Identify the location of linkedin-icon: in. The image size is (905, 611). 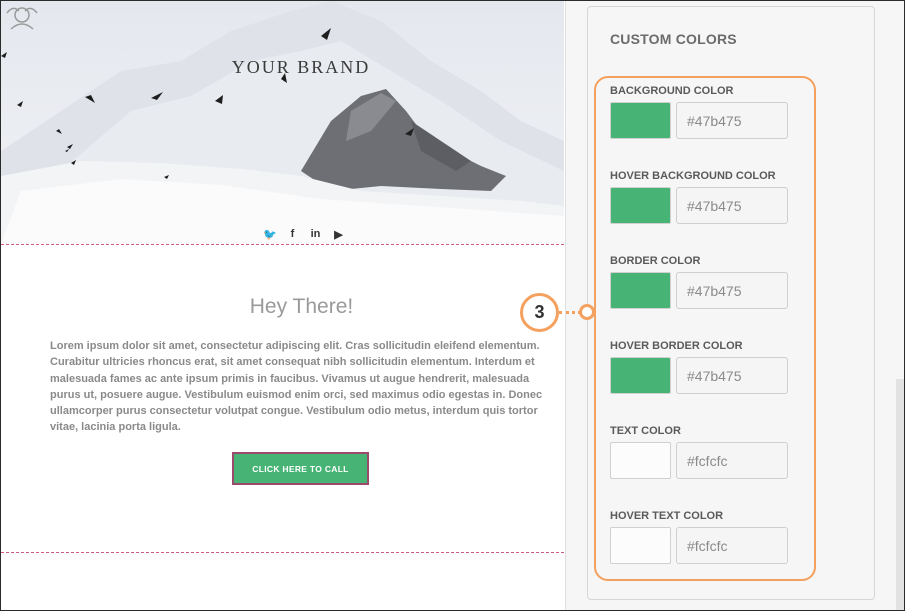
(315, 234).